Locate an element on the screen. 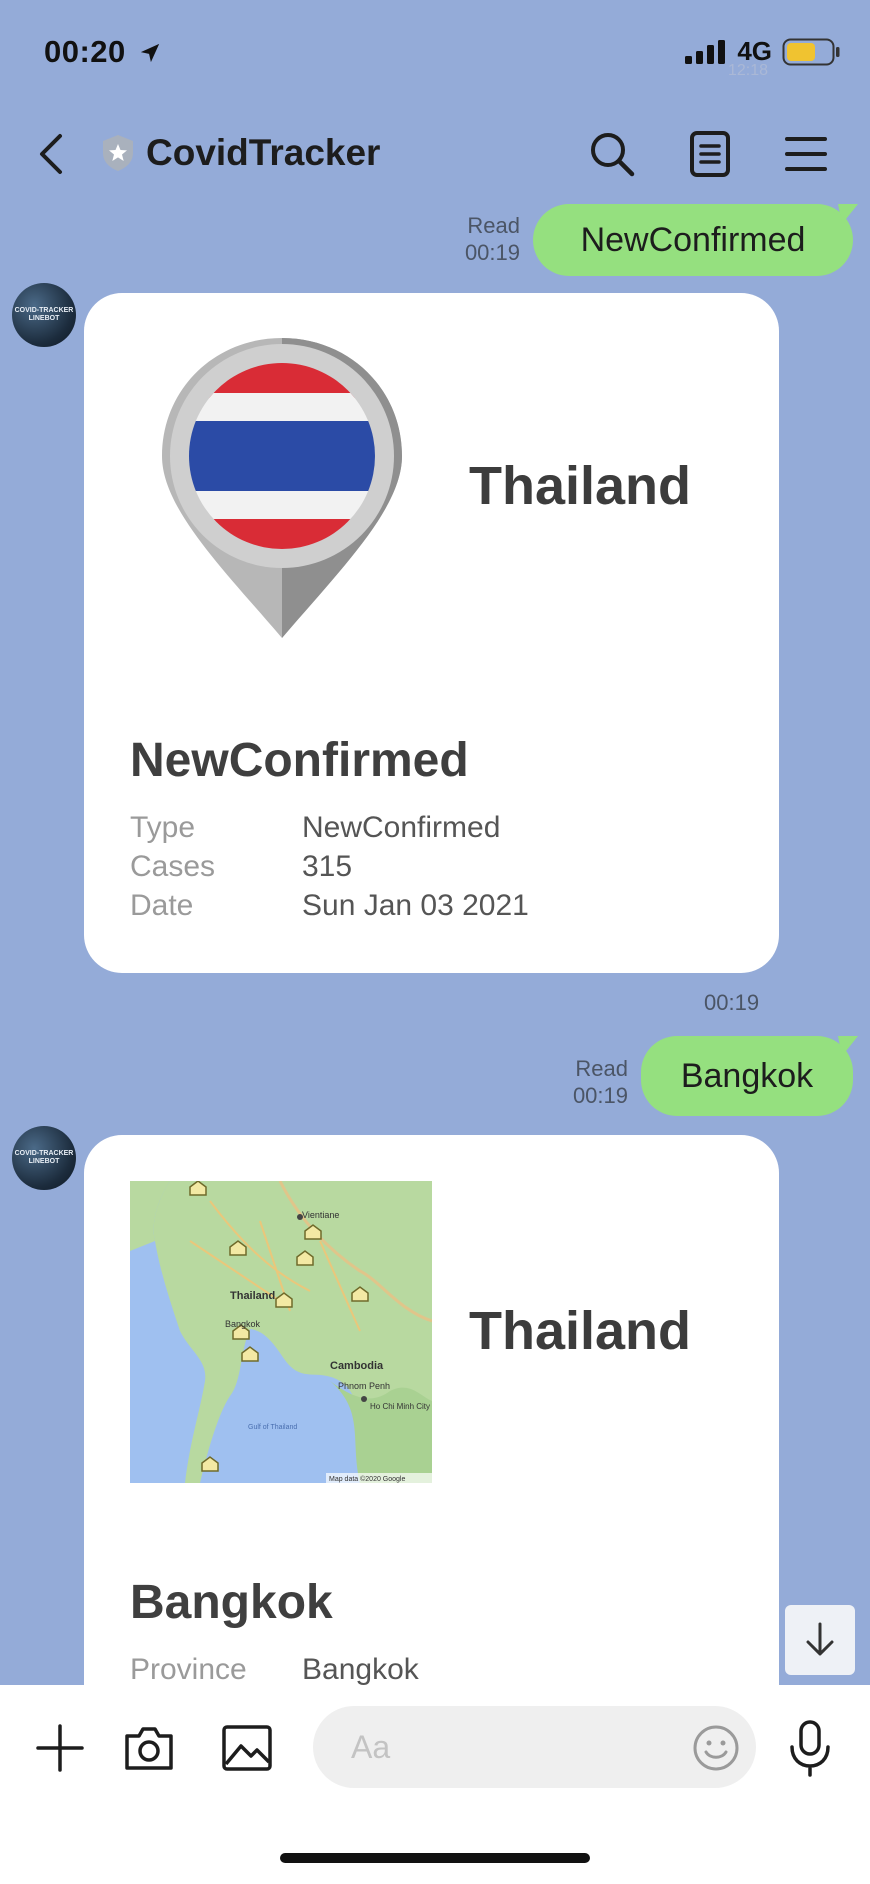 Image resolution: width=870 pixels, height=1884 pixels. row-value-province: Bangkok is located at coordinates (360, 1669).